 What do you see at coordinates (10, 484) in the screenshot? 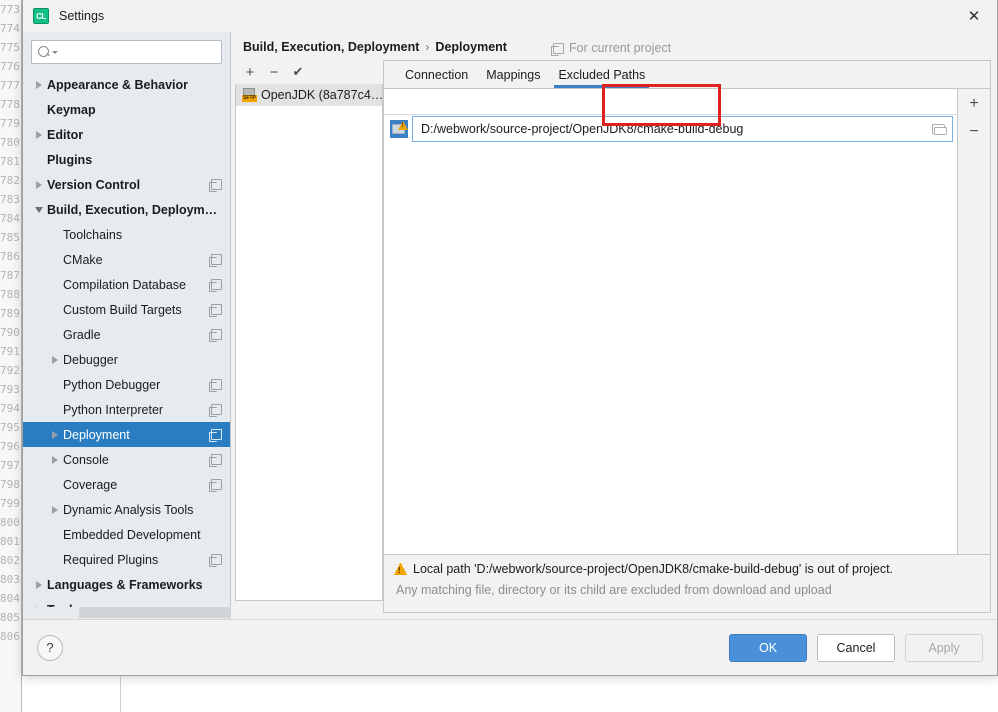
I see `line-number: 798` at bounding box center [10, 484].